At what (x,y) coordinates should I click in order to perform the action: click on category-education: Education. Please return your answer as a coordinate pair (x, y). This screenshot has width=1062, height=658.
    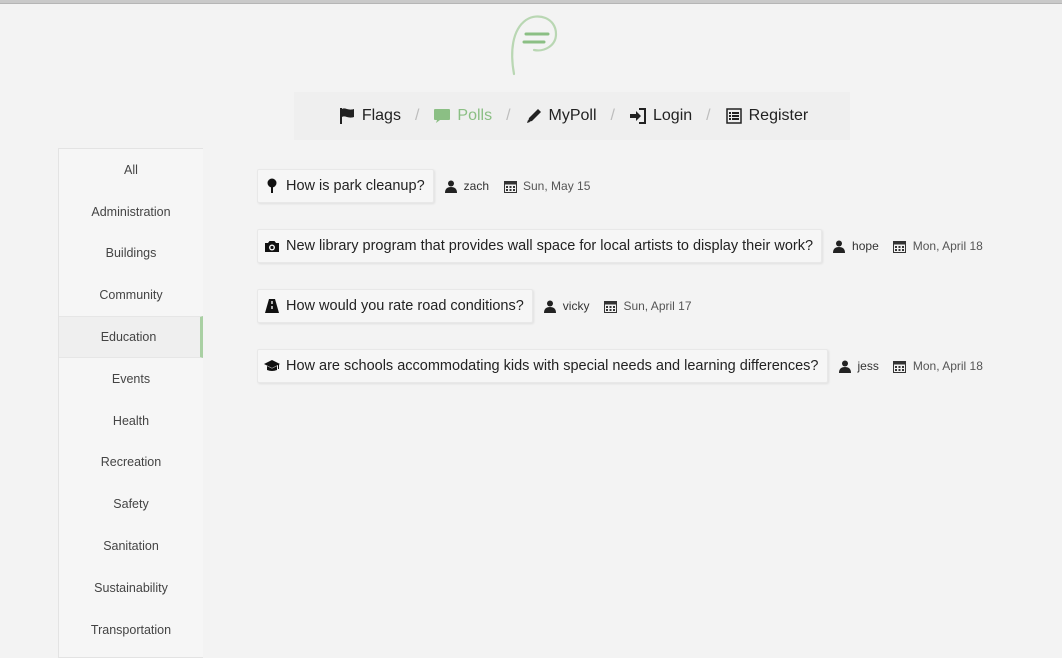
    Looking at the image, I should click on (131, 337).